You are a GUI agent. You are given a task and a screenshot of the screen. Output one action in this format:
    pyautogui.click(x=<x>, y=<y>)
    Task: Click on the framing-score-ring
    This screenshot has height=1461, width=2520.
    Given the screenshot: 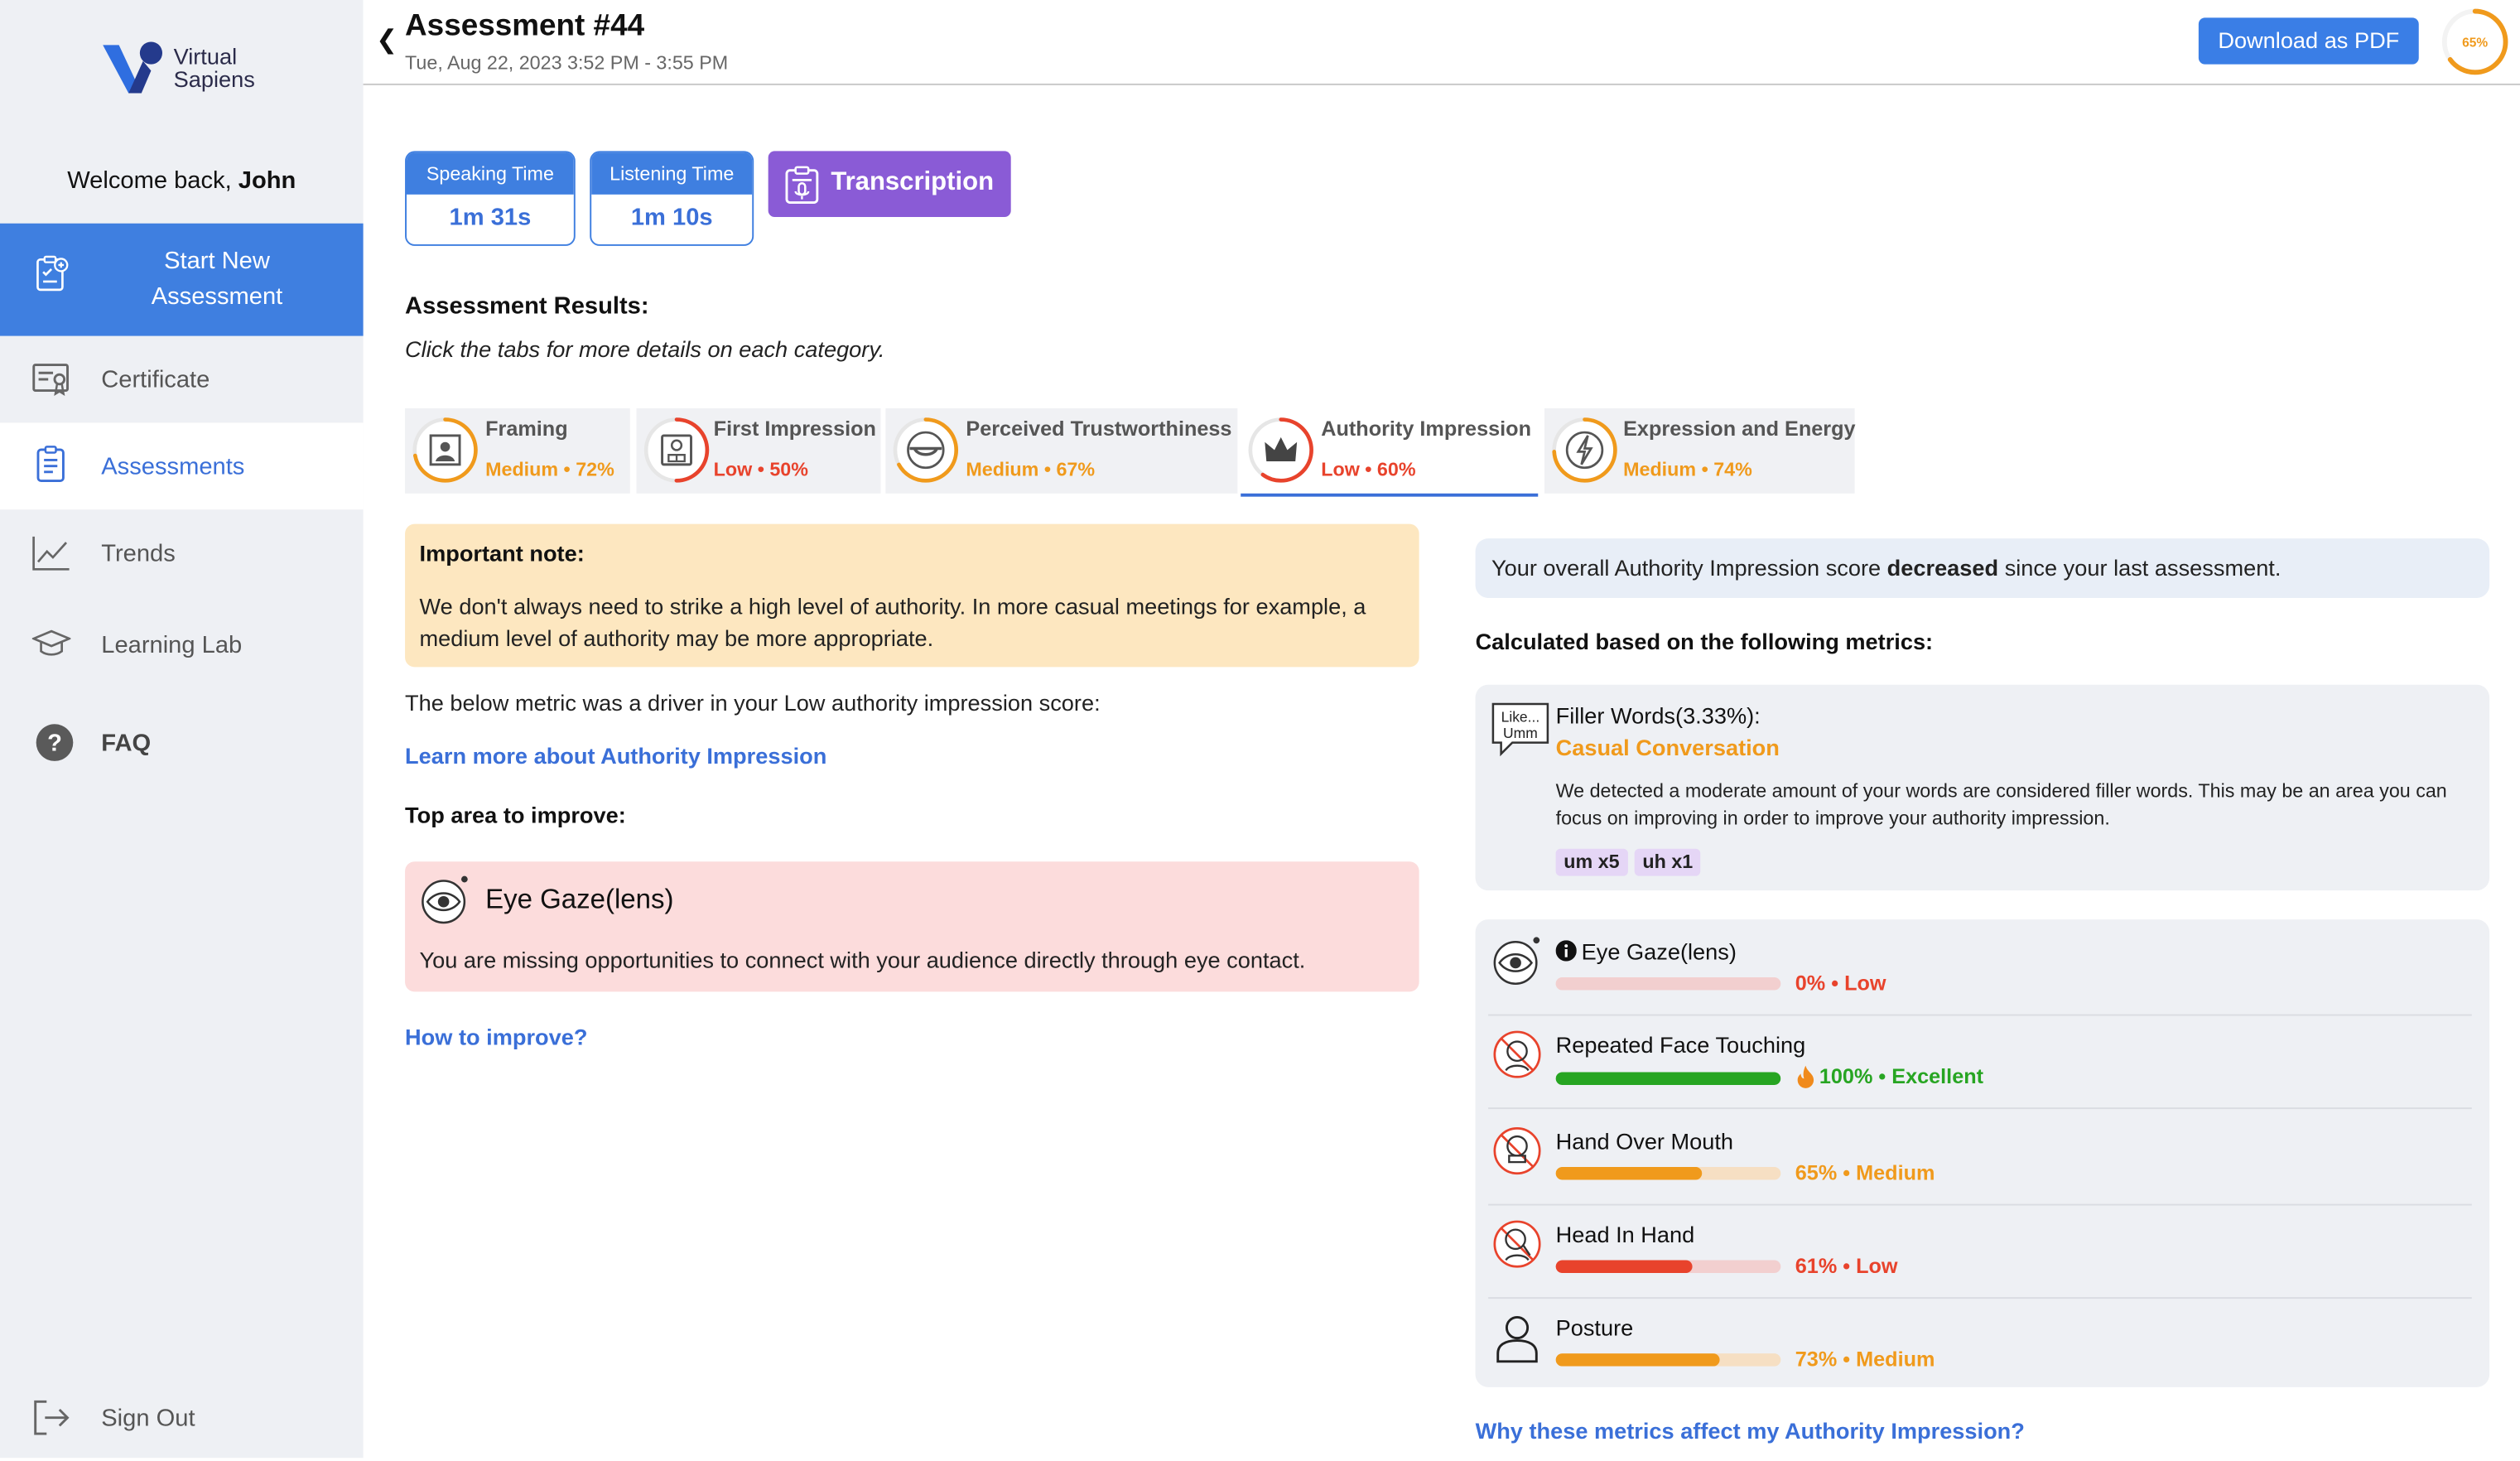 What is the action you would take?
    pyautogui.click(x=445, y=450)
    